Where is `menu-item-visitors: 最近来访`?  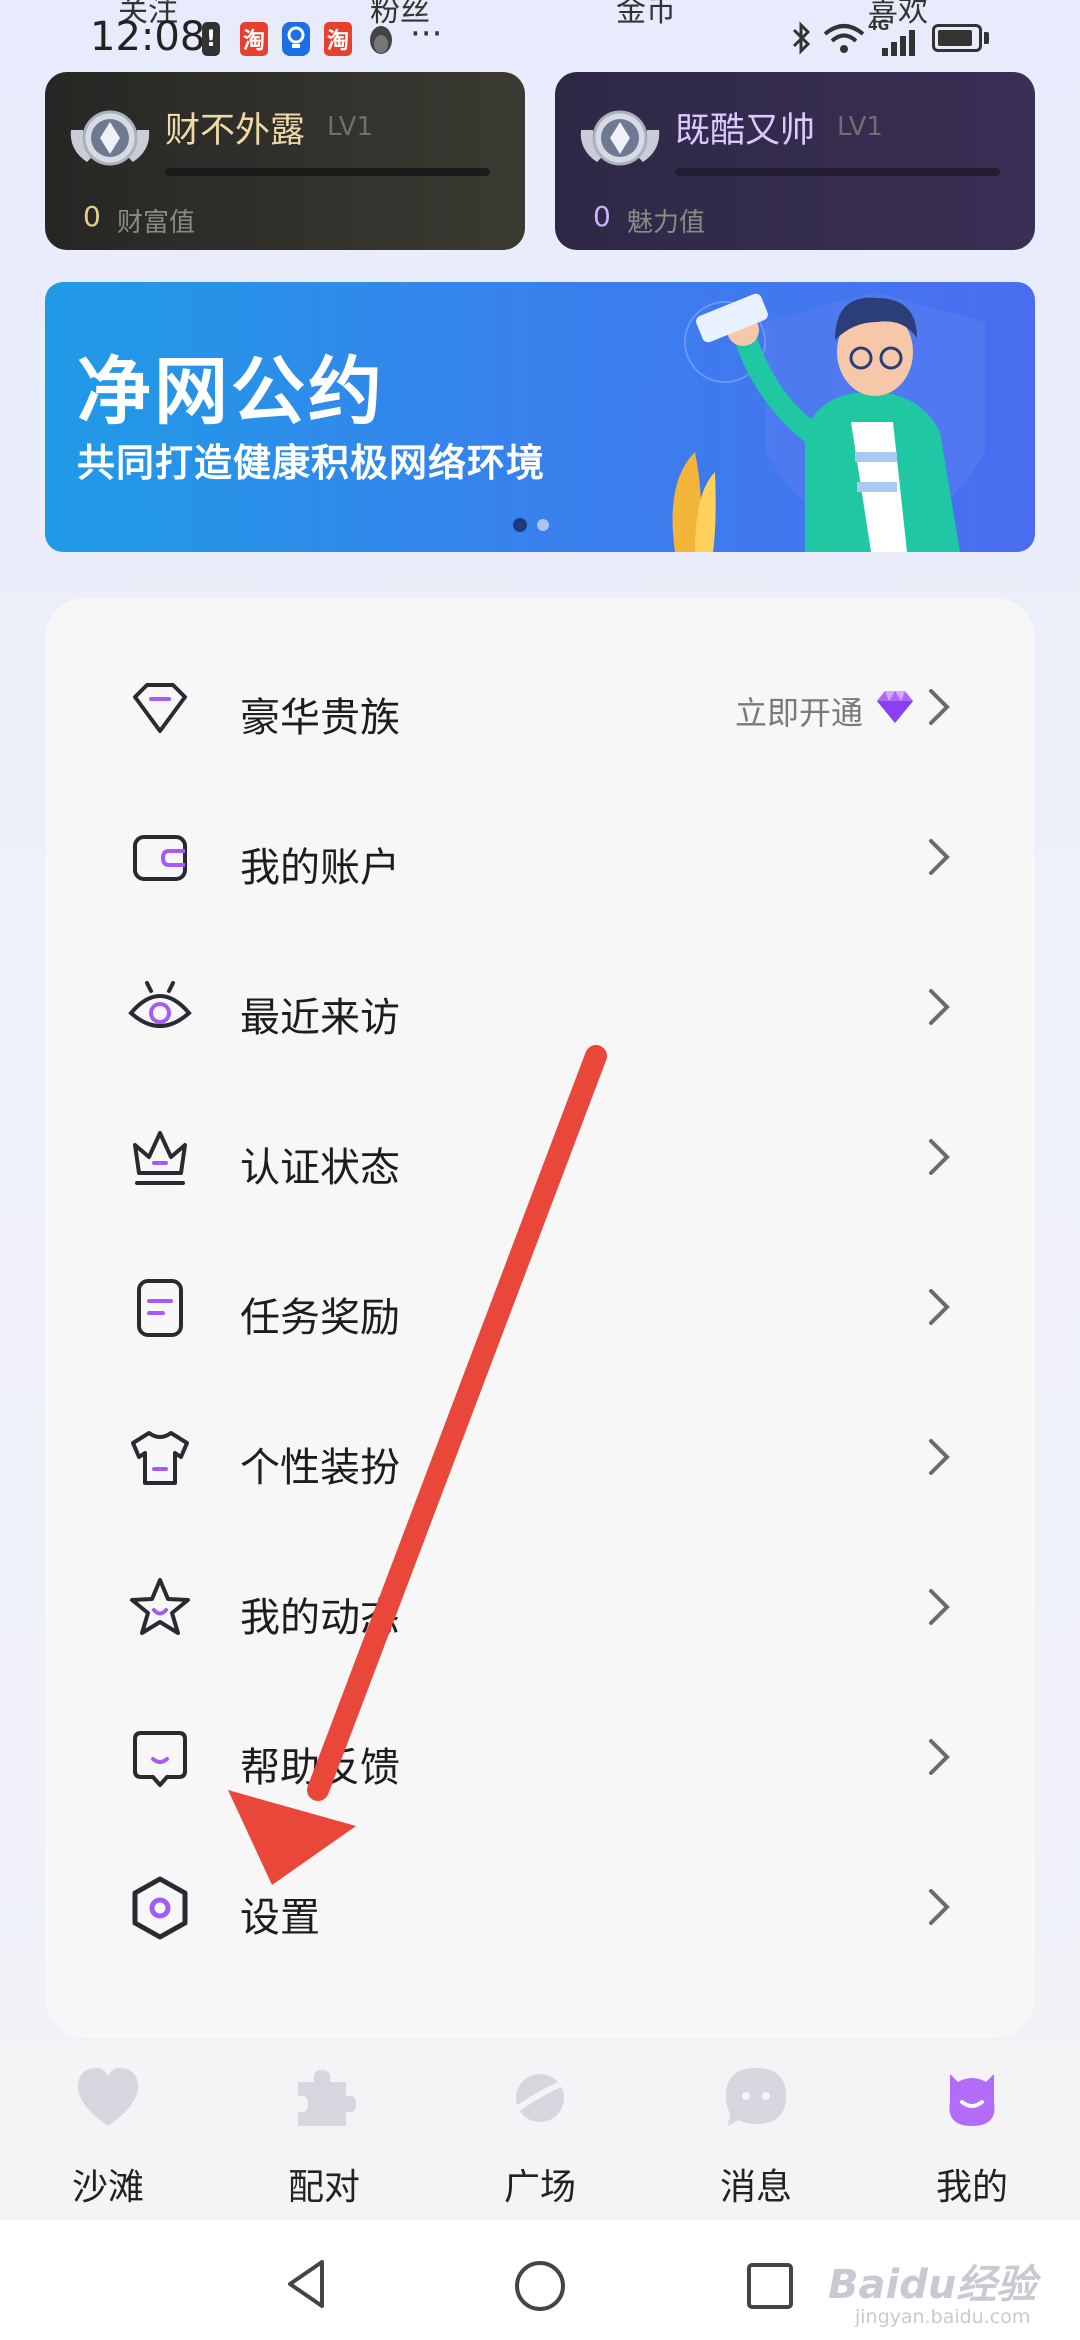 menu-item-visitors: 最近来访 is located at coordinates (540, 1008).